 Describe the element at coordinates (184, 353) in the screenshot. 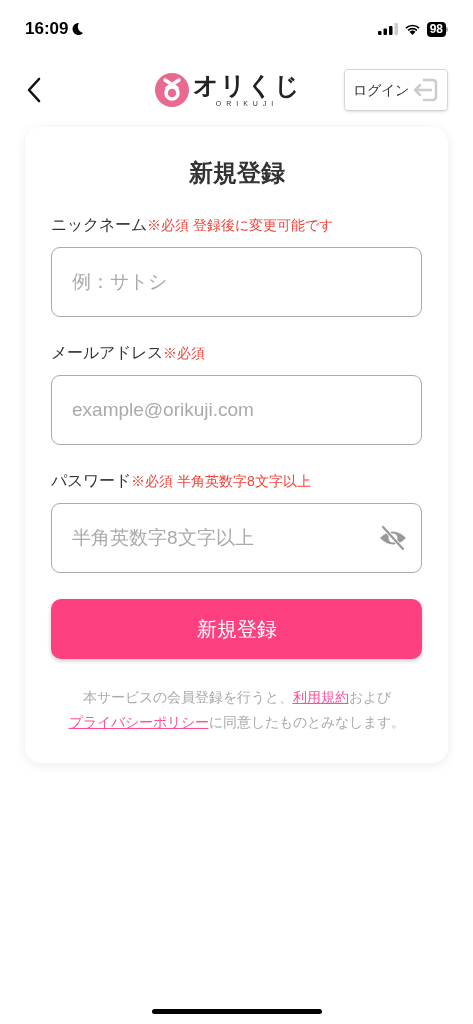

I see `required-note: ※必須` at that location.